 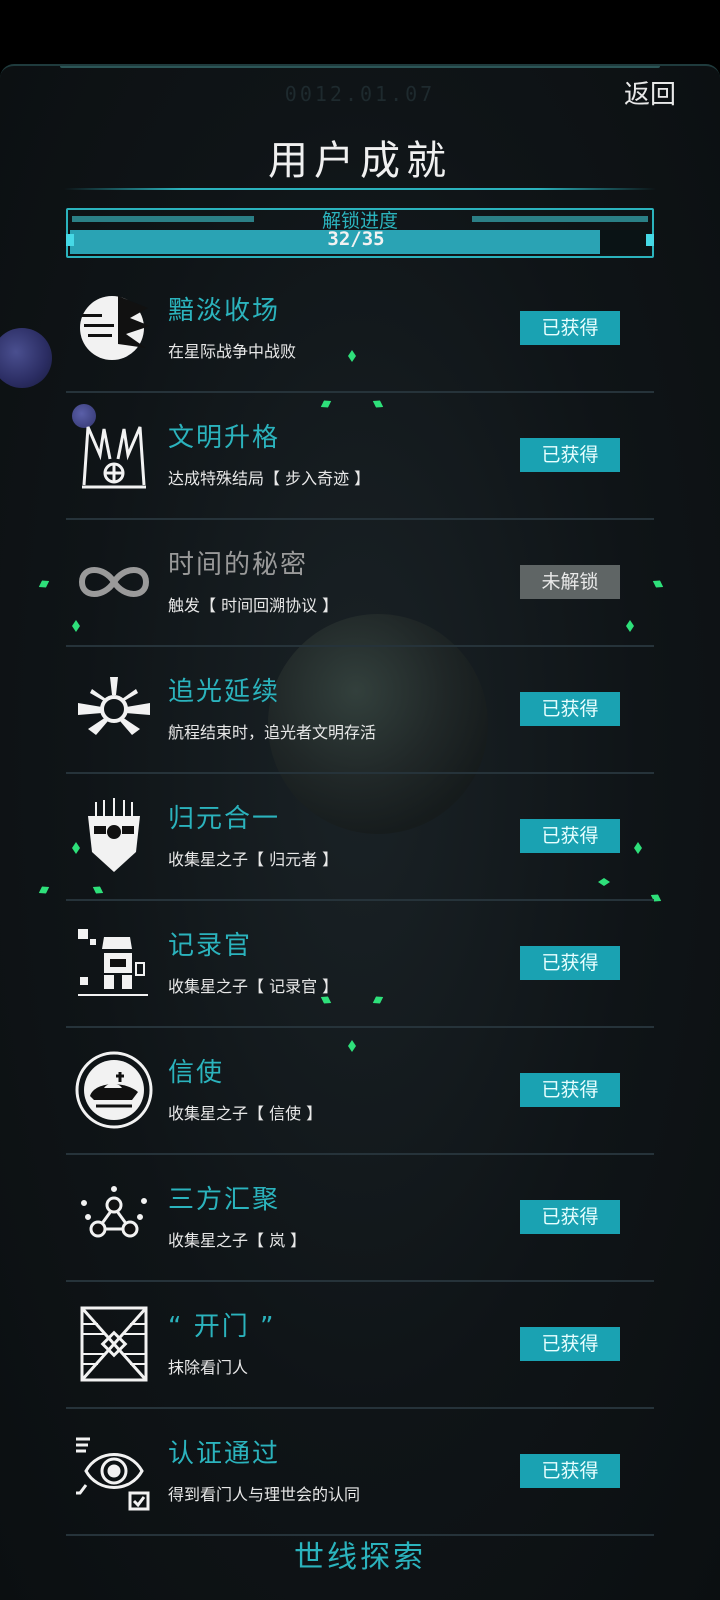 I want to click on unlock-progress: 解锁进度 32/35, so click(x=360, y=233).